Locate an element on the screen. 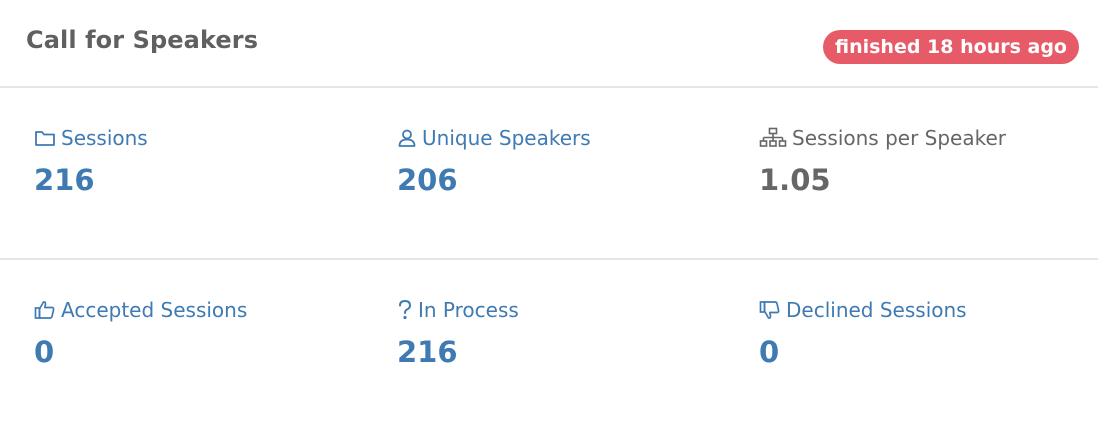  user-icon is located at coordinates (407, 138).